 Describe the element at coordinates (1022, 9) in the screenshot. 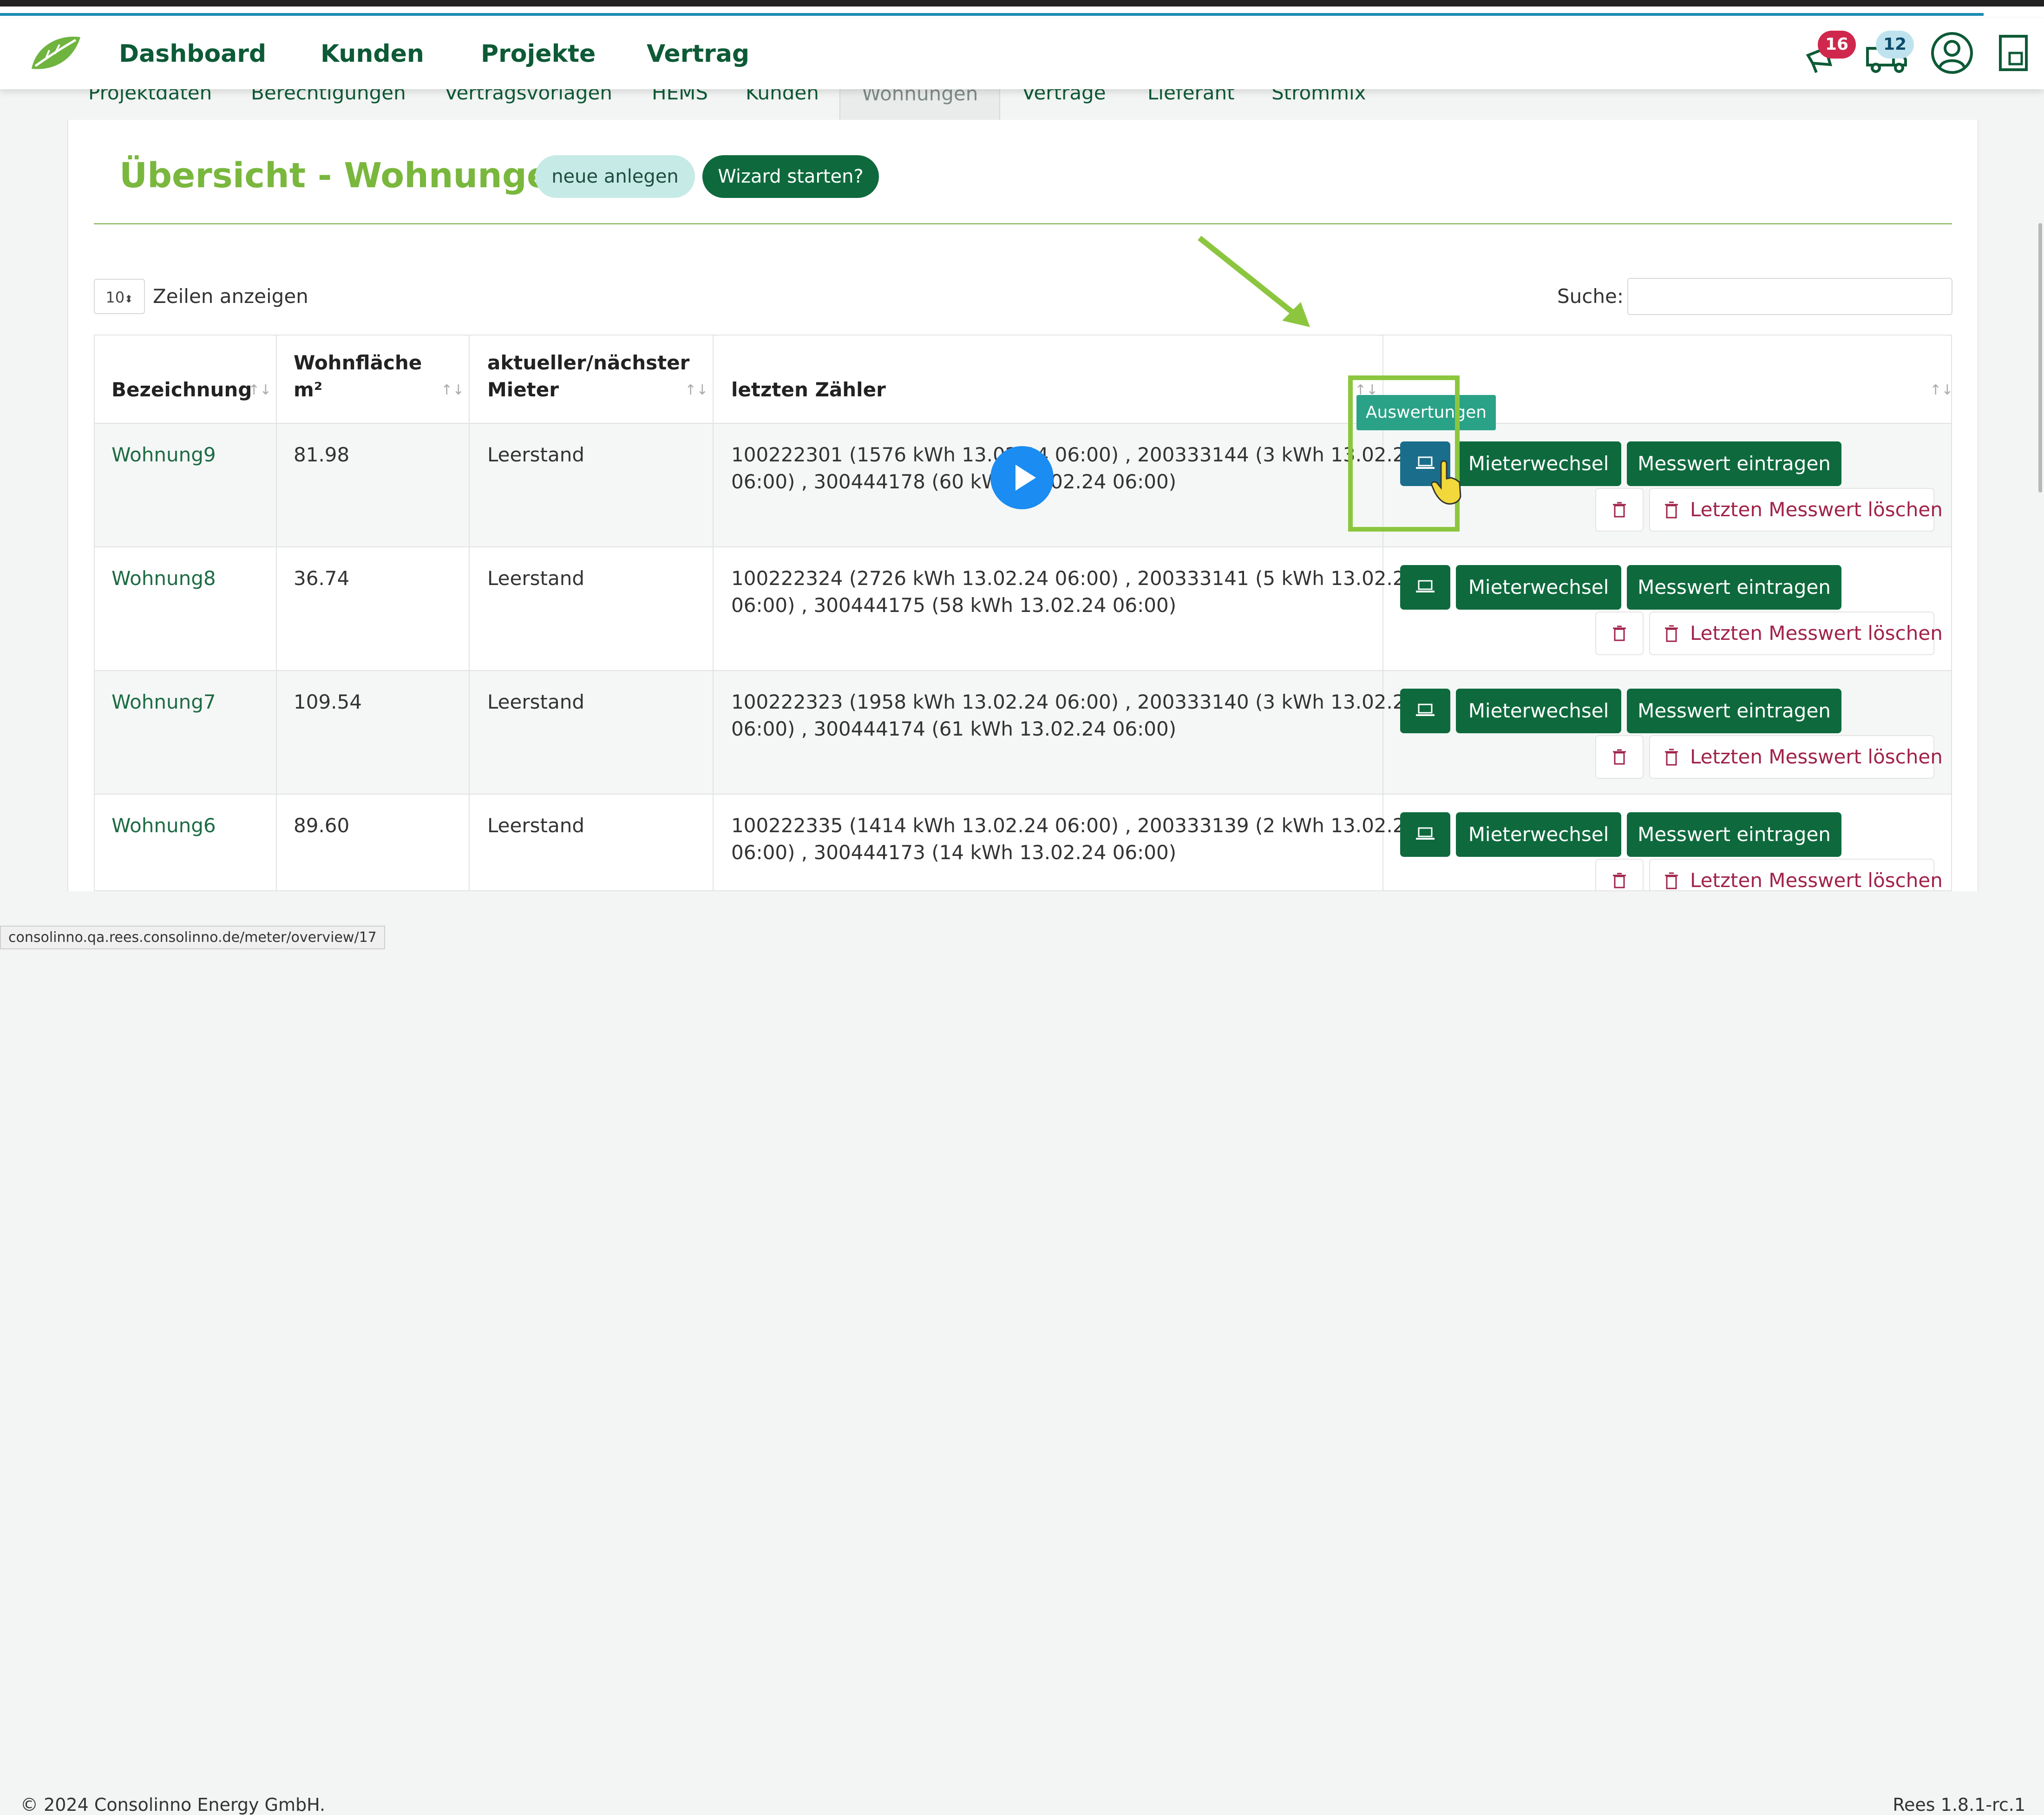

I see `browser-top-strip` at that location.